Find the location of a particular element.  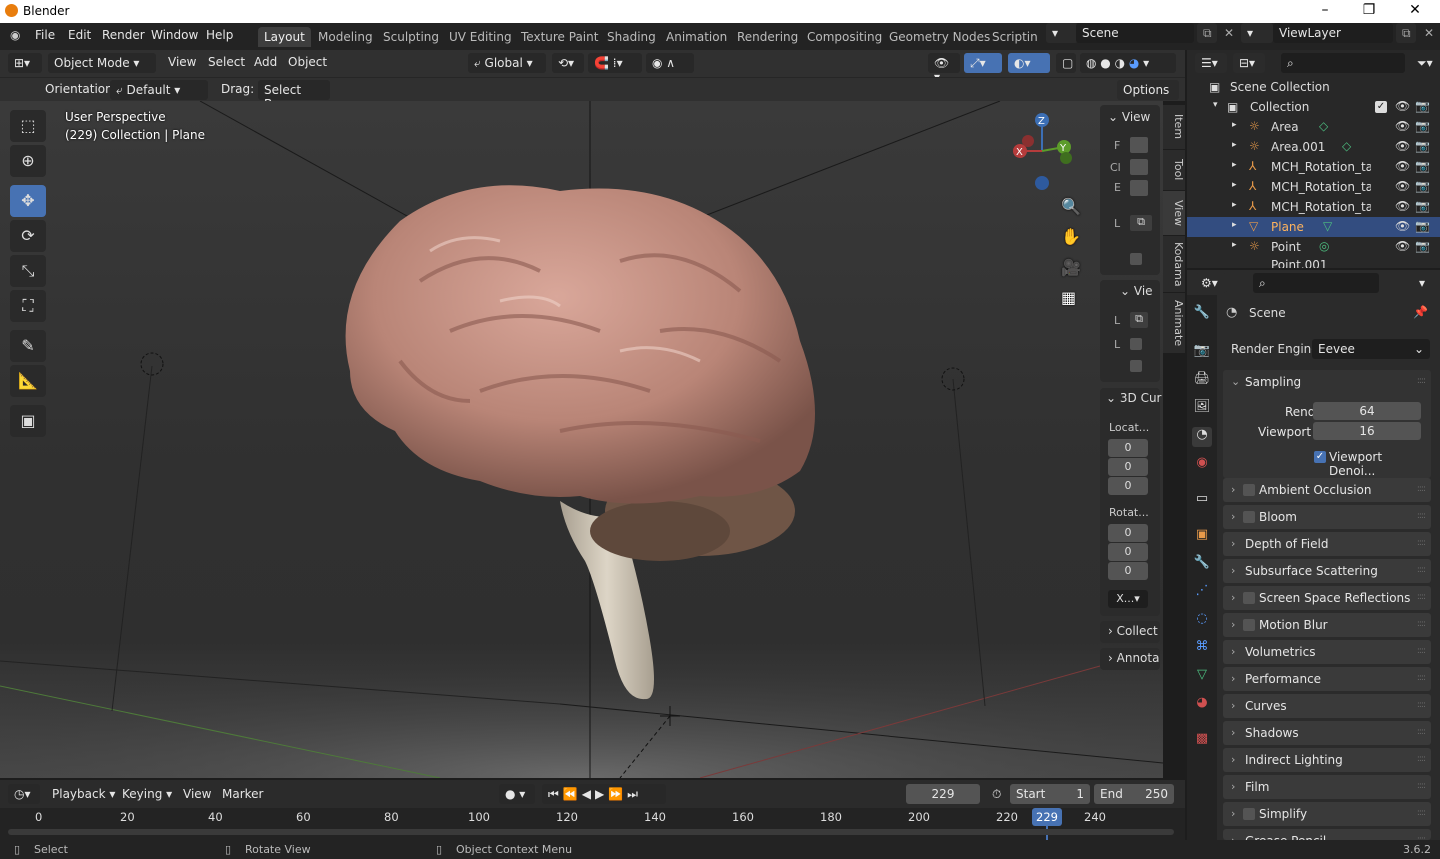

cursor-location-z: 0 is located at coordinates (1128, 486).